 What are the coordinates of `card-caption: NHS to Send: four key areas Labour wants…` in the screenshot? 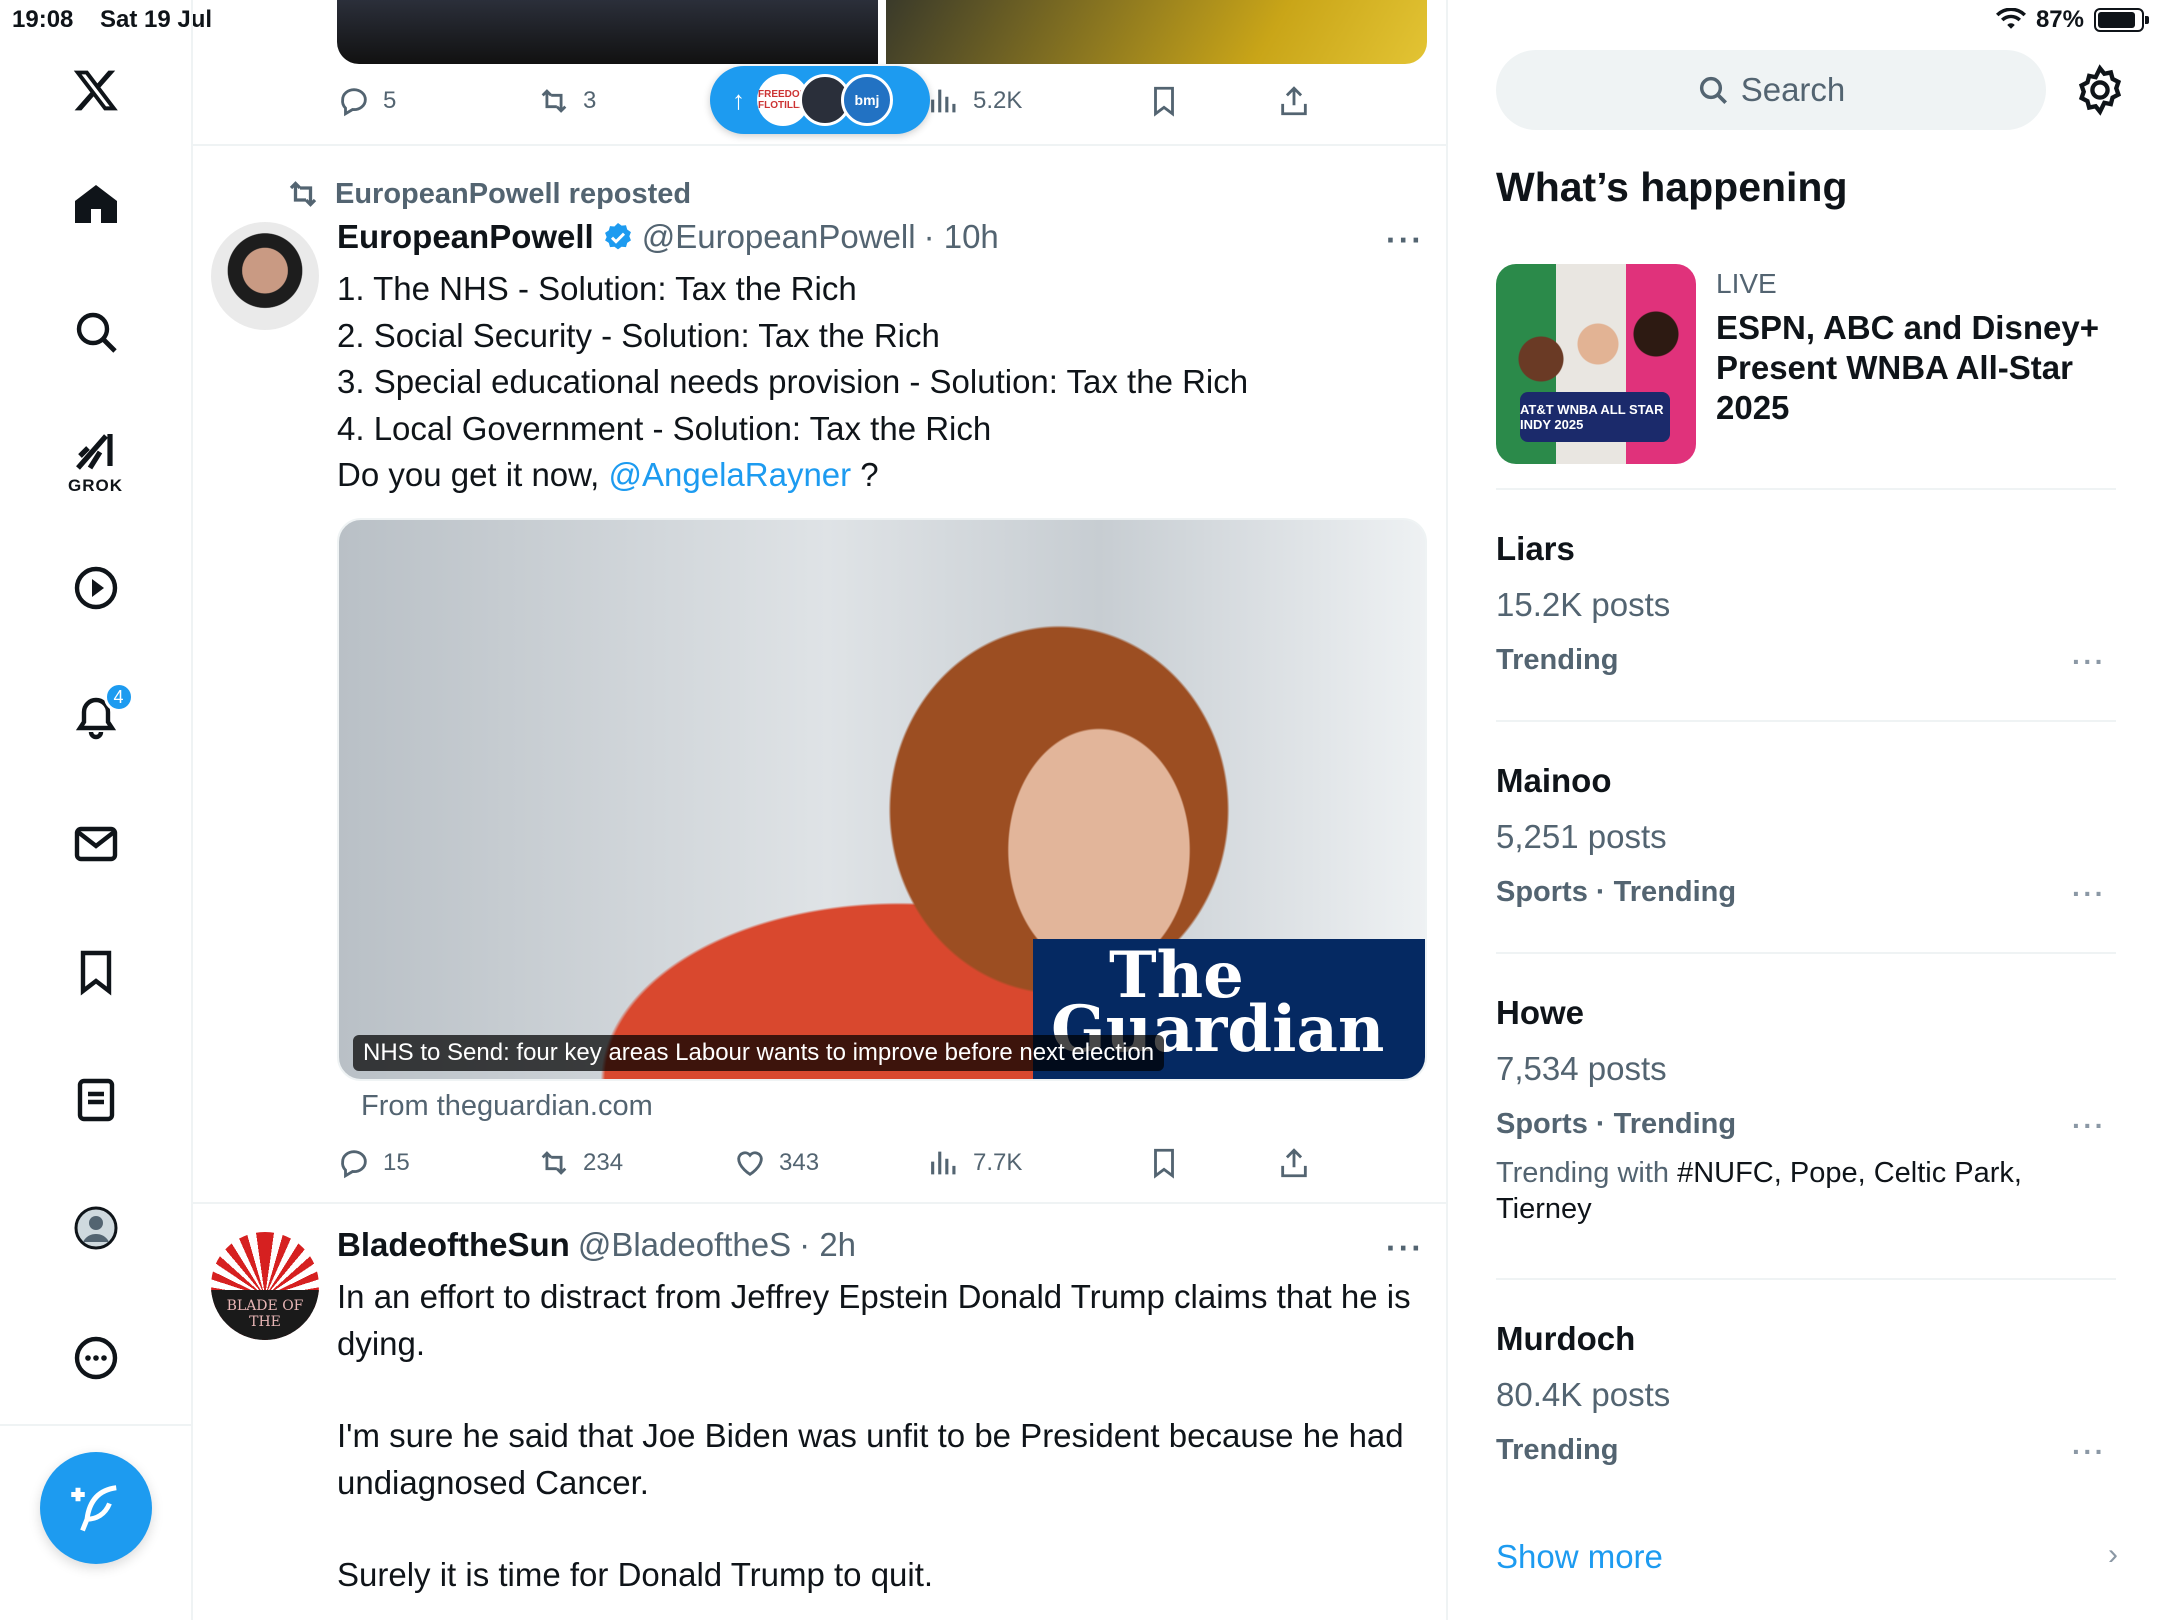 It's located at (759, 1053).